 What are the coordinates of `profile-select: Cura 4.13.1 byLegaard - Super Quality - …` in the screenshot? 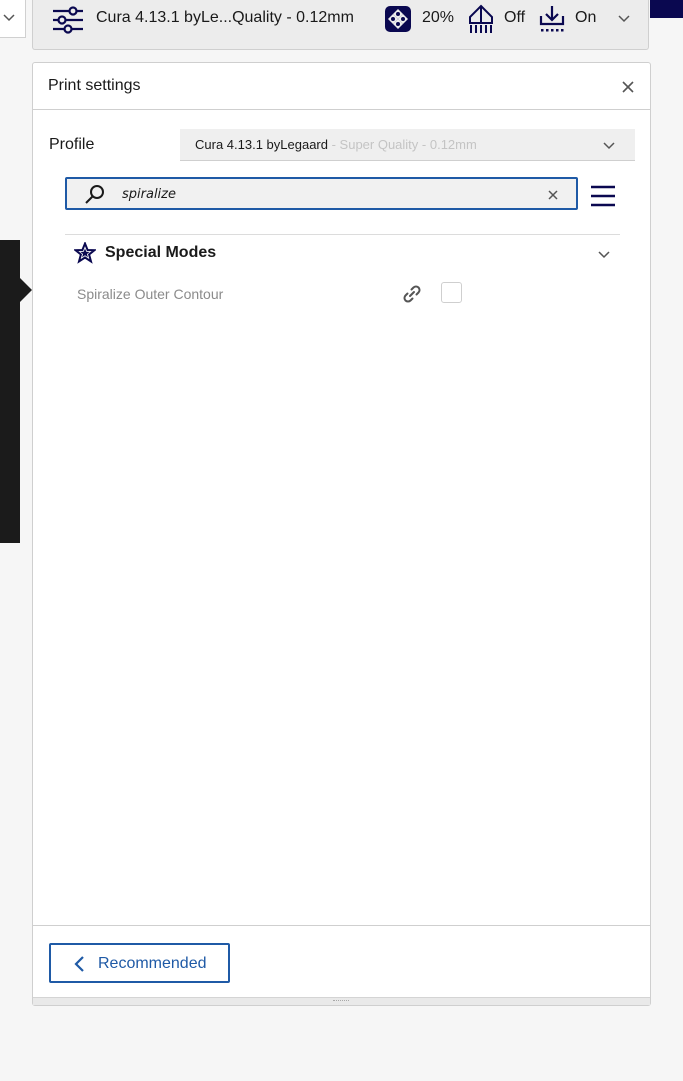 It's located at (407, 145).